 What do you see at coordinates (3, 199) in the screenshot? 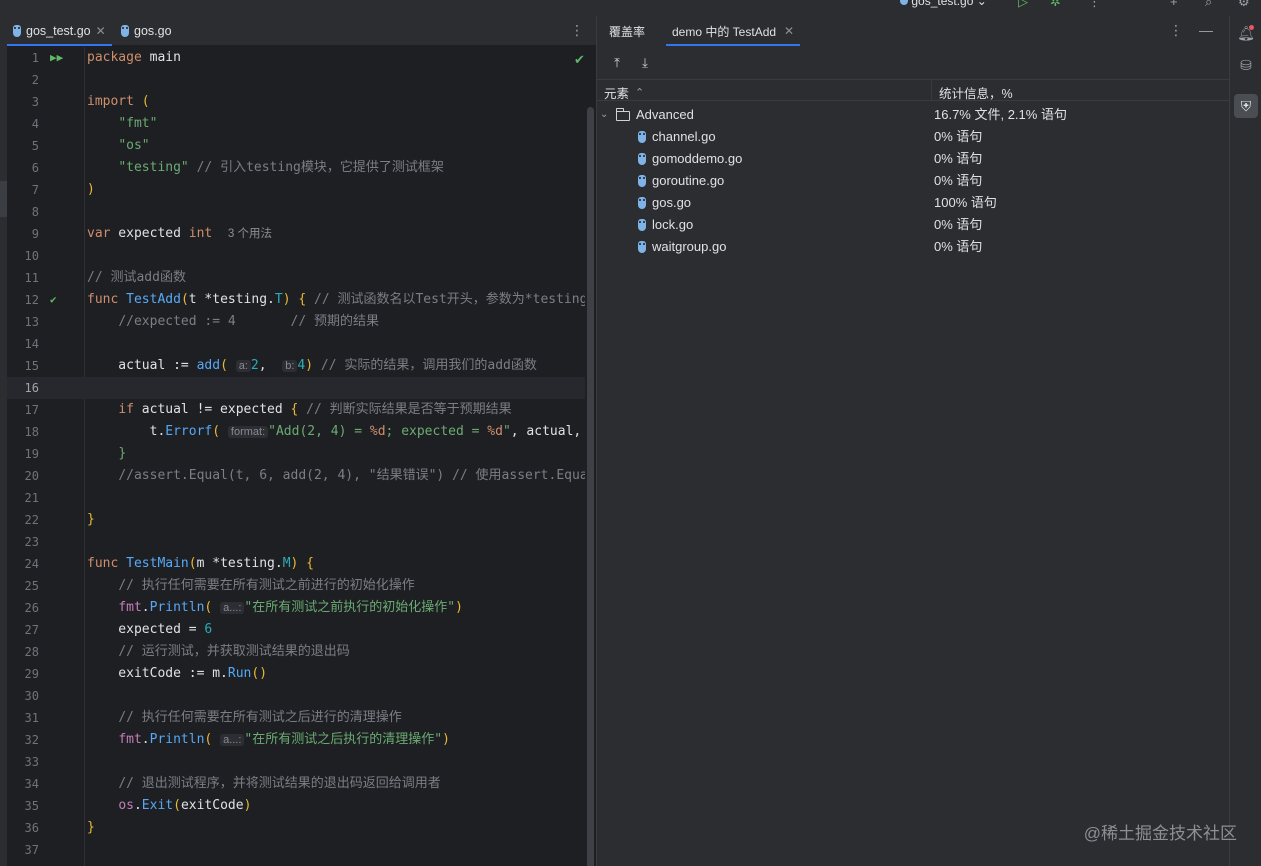
I see `left-strip-marker` at bounding box center [3, 199].